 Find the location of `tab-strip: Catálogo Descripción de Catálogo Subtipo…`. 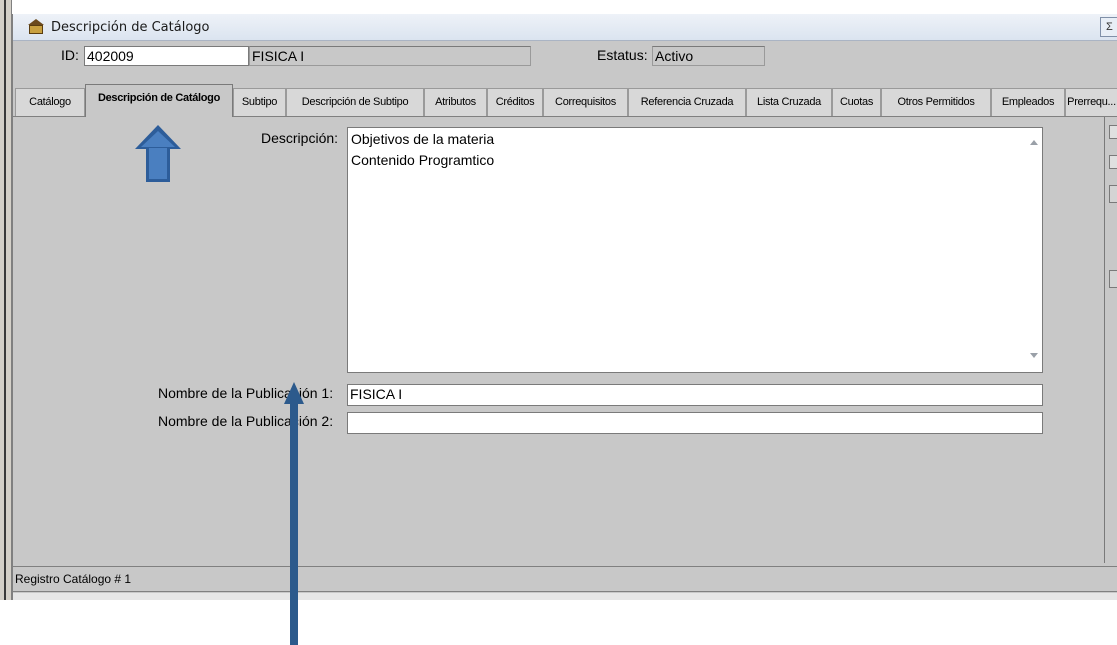

tab-strip: Catálogo Descripción de Catálogo Subtipo… is located at coordinates (565, 94).